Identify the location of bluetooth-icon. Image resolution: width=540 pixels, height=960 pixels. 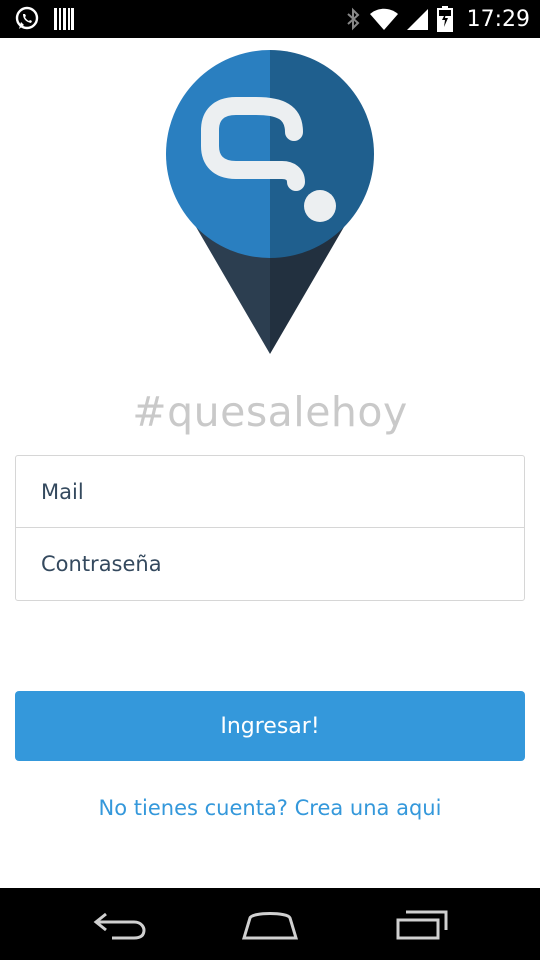
(353, 19).